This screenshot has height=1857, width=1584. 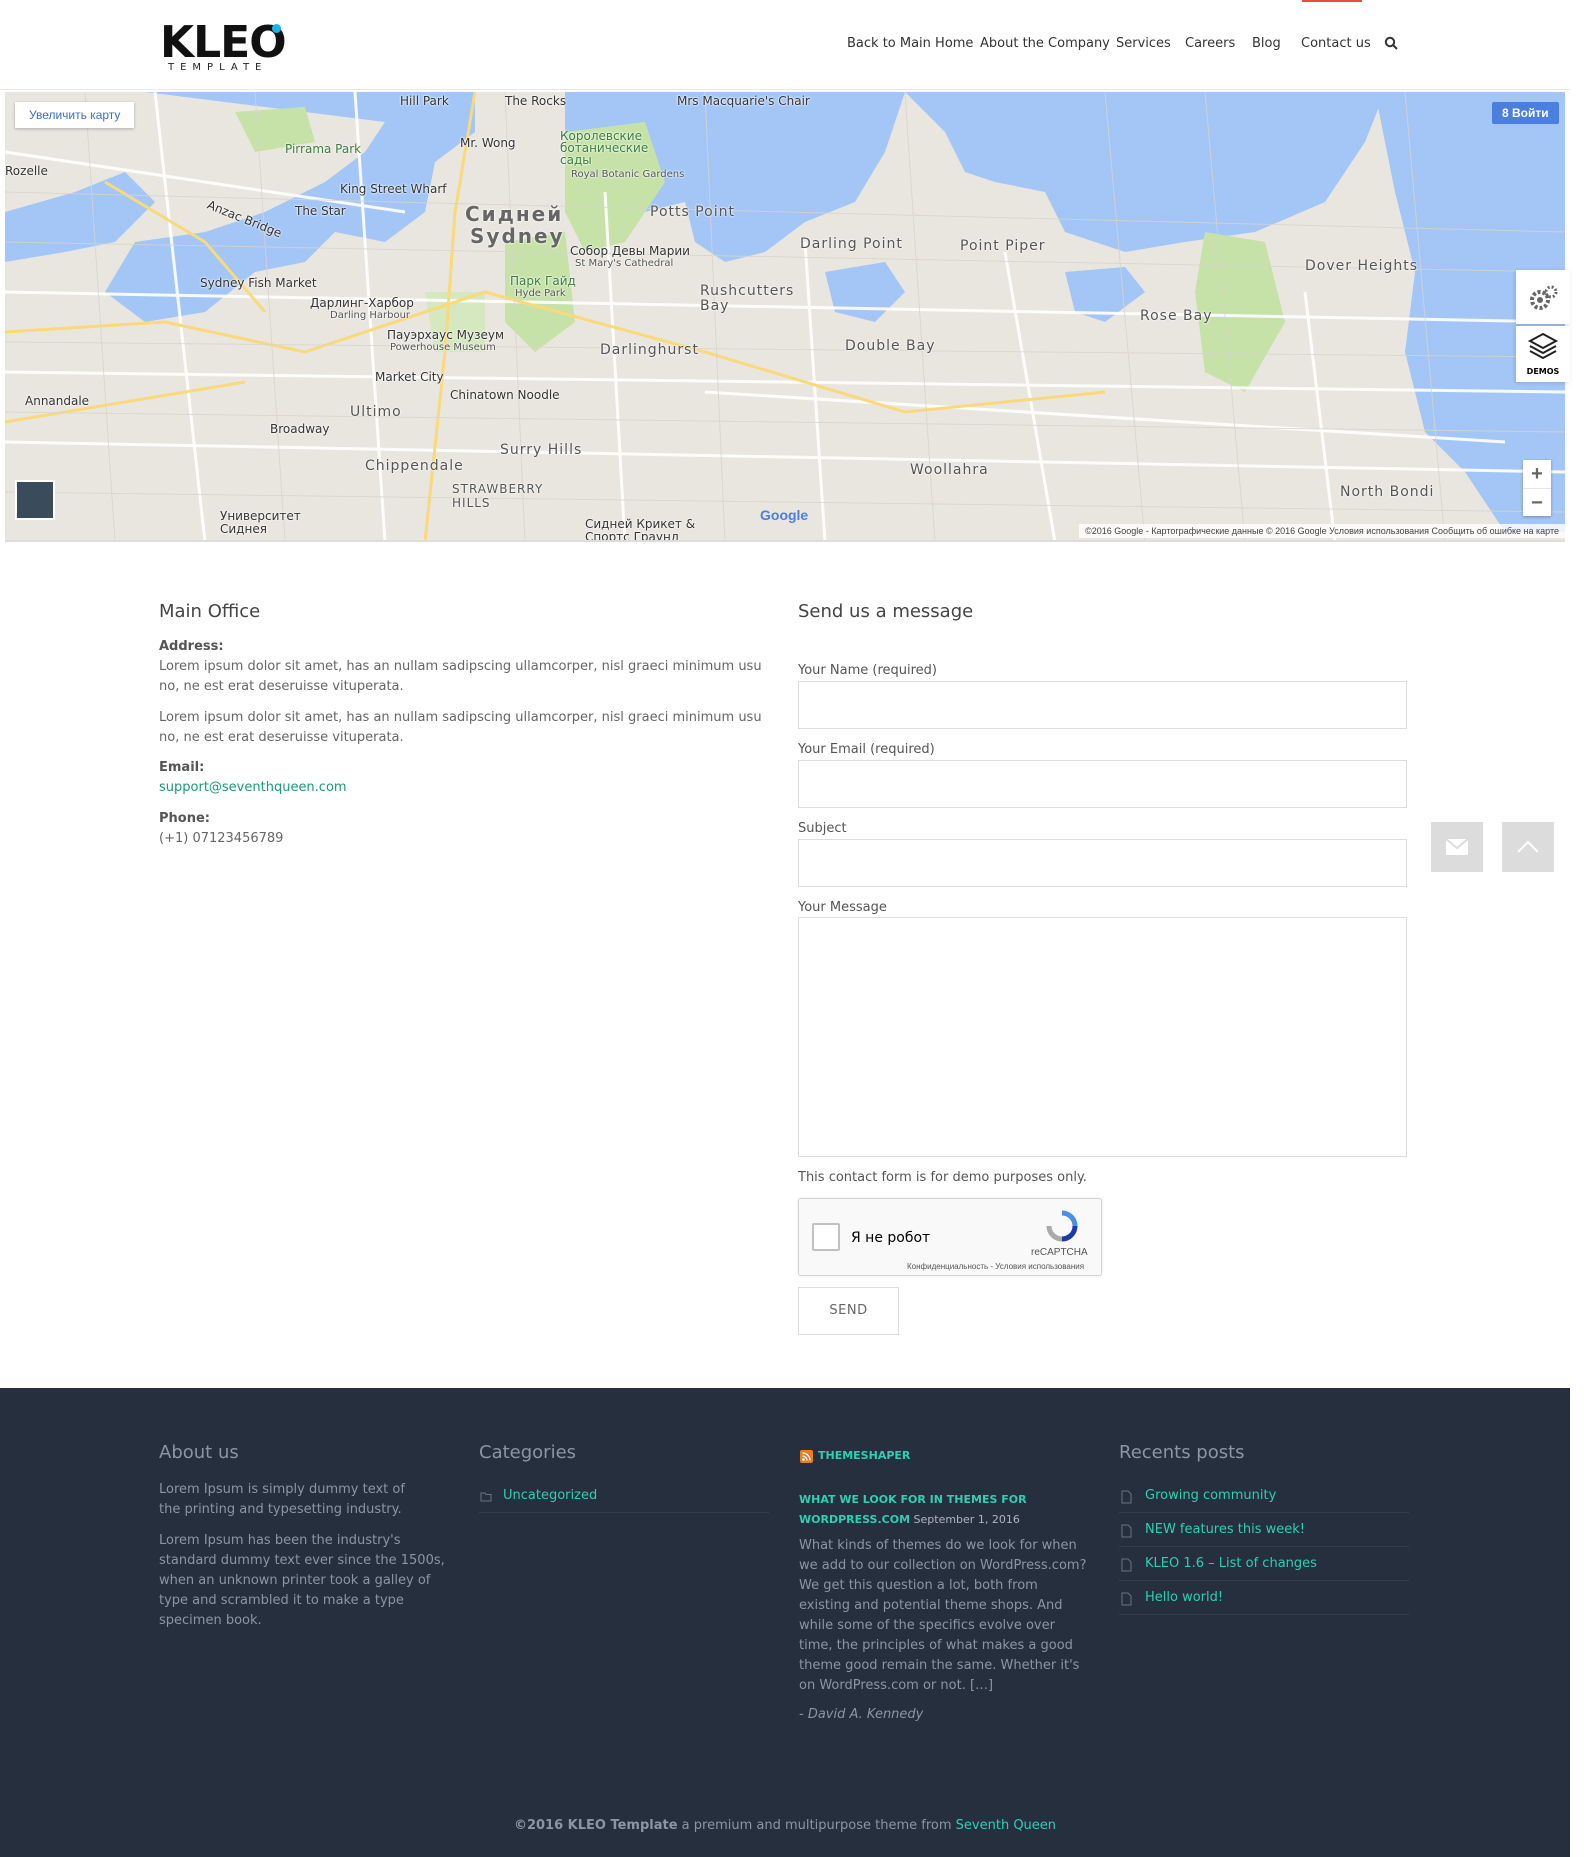 I want to click on map-label: Darling Point, so click(x=851, y=244).